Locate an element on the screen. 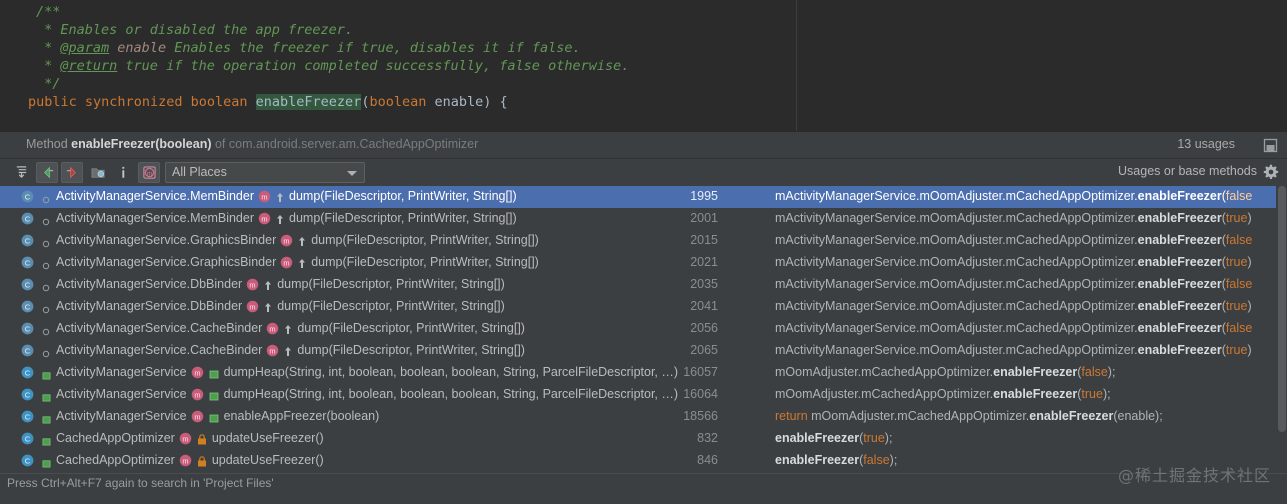 The image size is (1287, 504). results-scrollbar is located at coordinates (1281, 330).